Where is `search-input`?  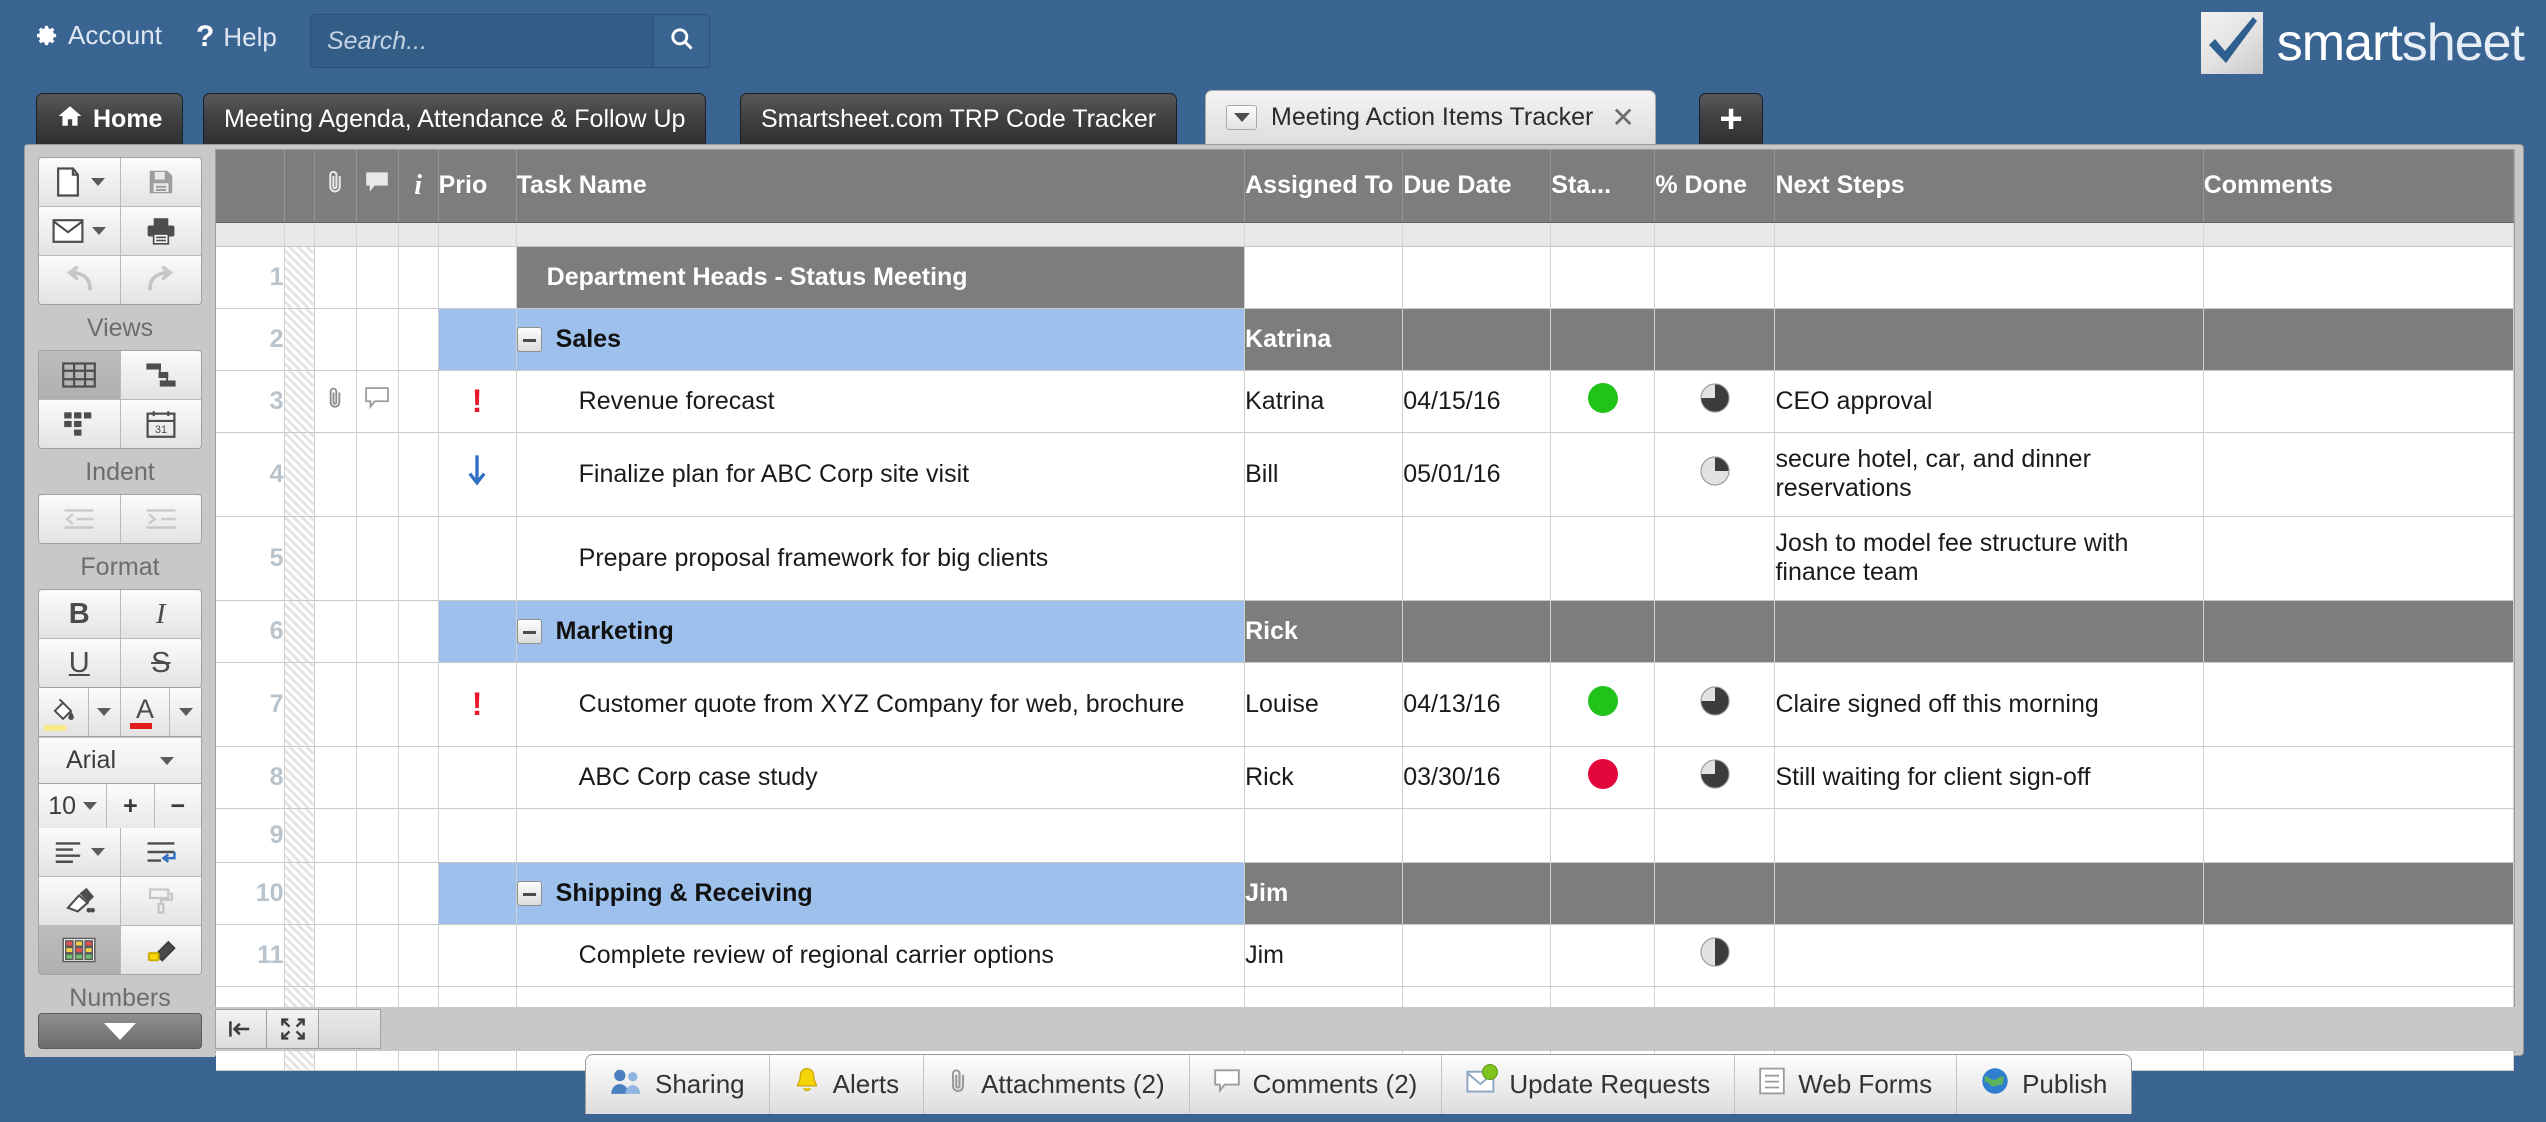 search-input is located at coordinates (482, 41).